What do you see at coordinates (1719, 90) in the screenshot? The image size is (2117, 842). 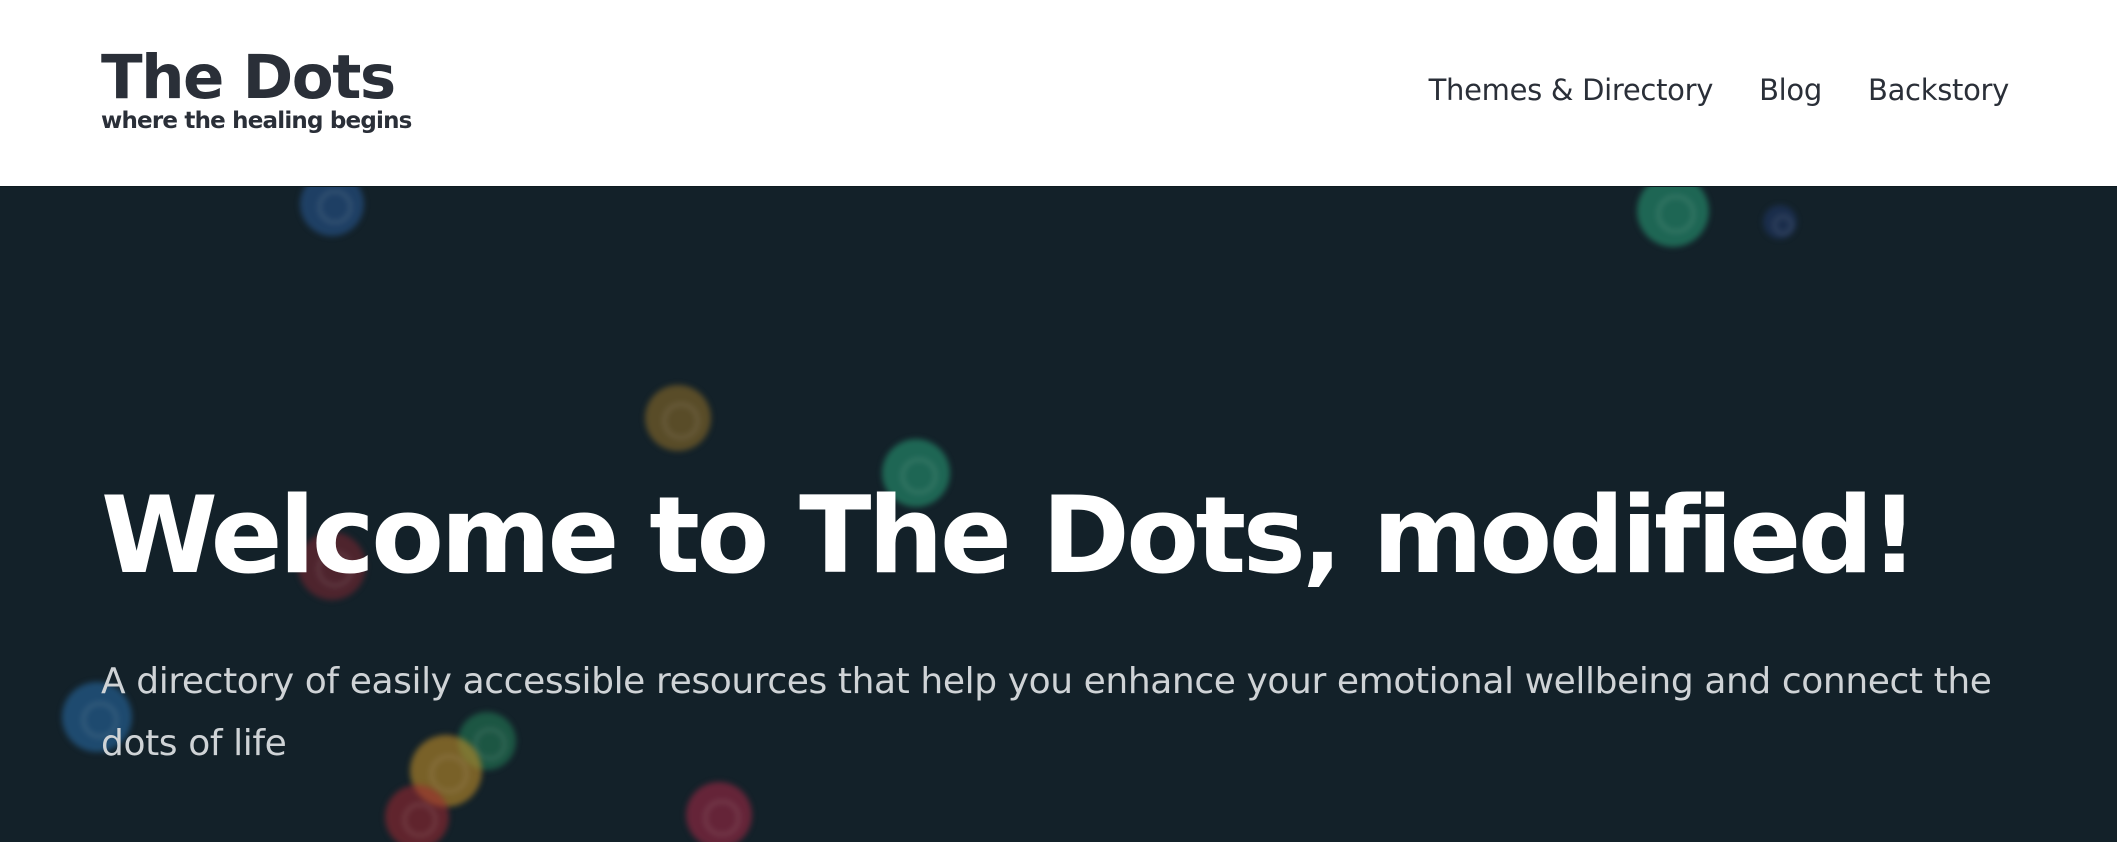 I see `main-nav: Themes & Directory Blog Backstory` at bounding box center [1719, 90].